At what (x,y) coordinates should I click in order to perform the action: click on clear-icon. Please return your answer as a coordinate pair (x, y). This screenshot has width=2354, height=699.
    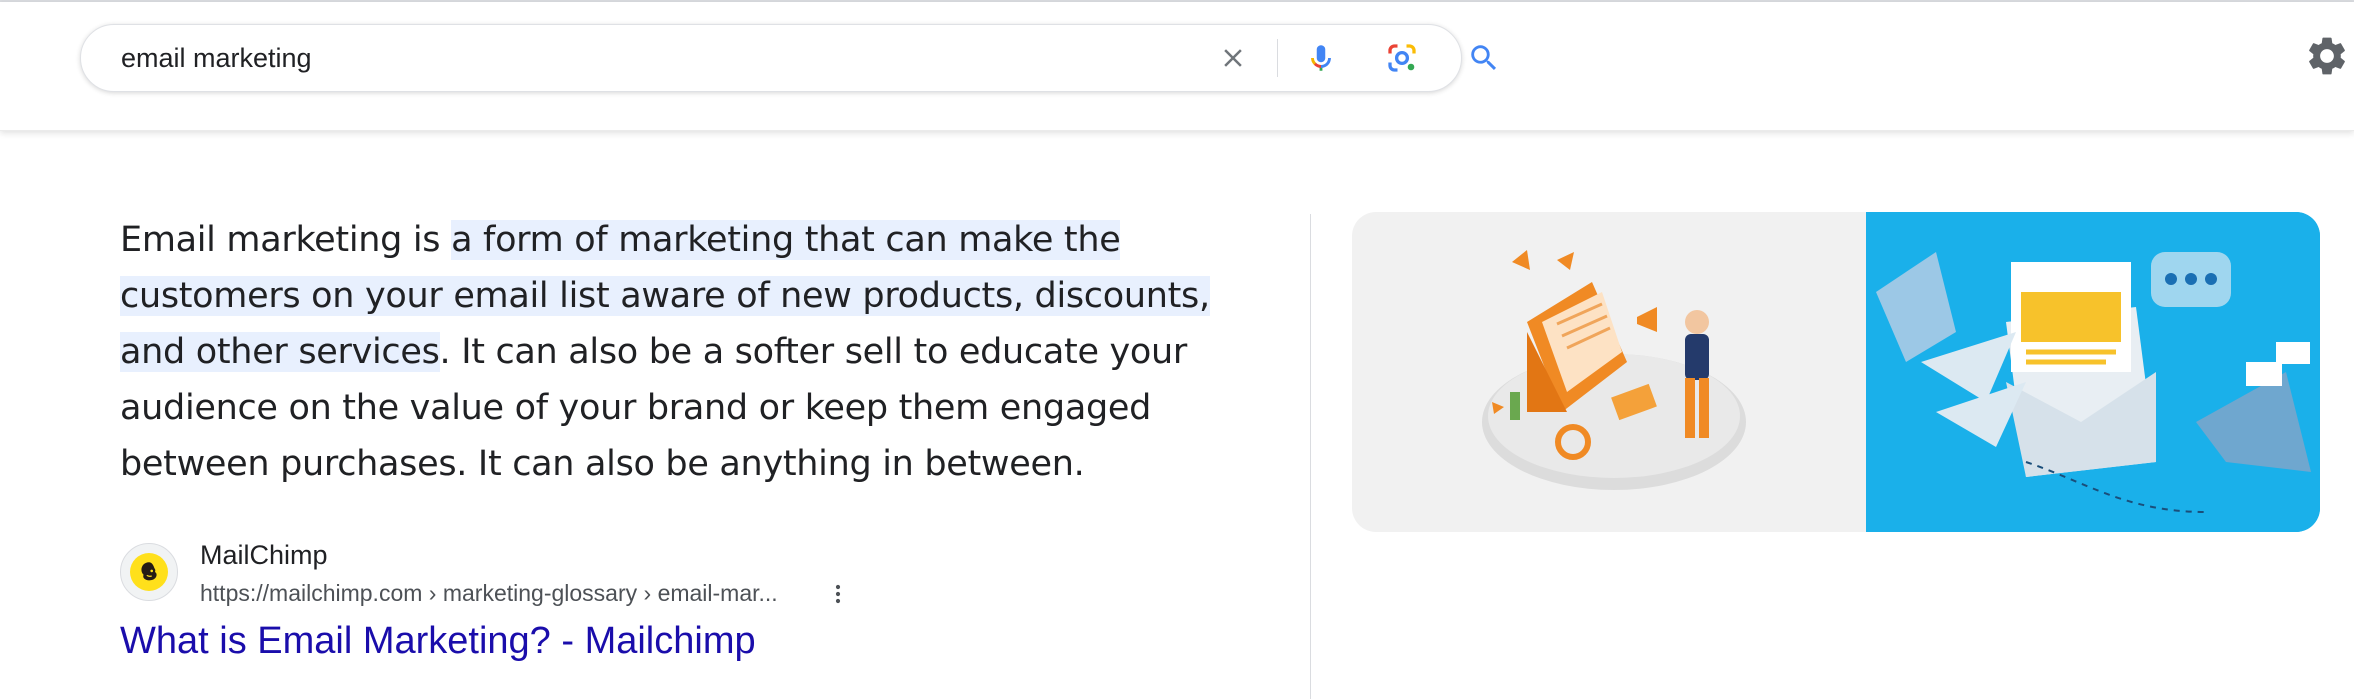
    Looking at the image, I should click on (1233, 58).